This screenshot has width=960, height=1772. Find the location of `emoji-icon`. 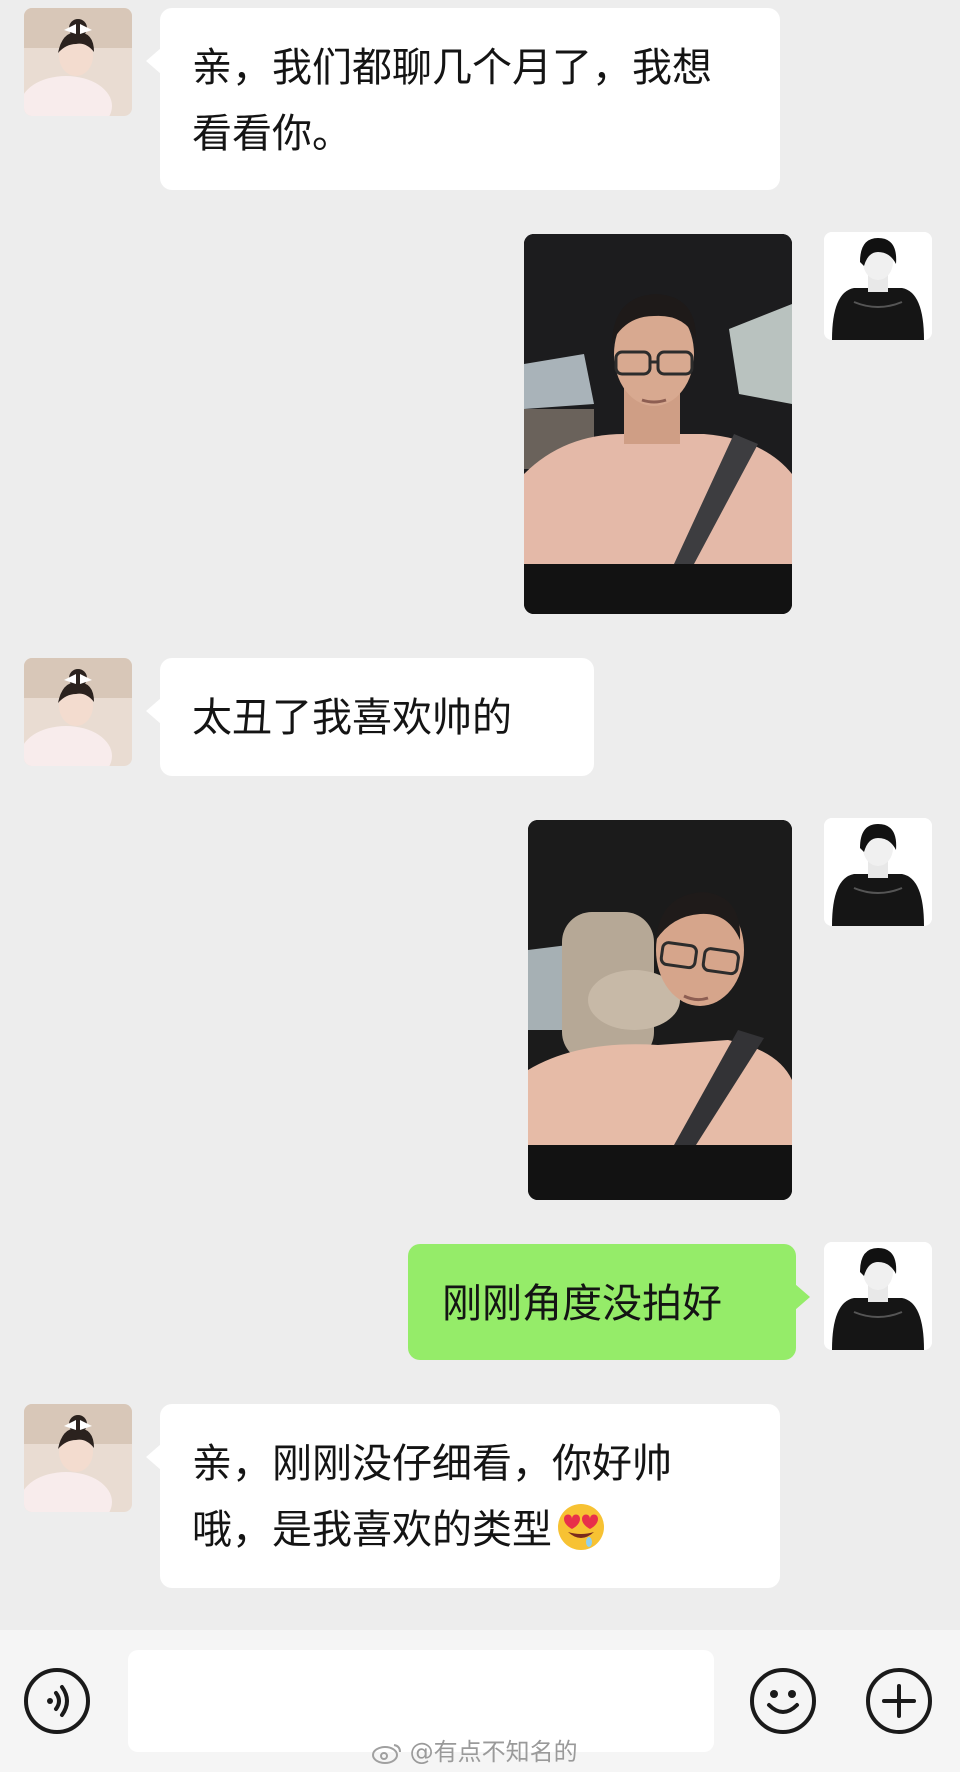

emoji-icon is located at coordinates (783, 1701).